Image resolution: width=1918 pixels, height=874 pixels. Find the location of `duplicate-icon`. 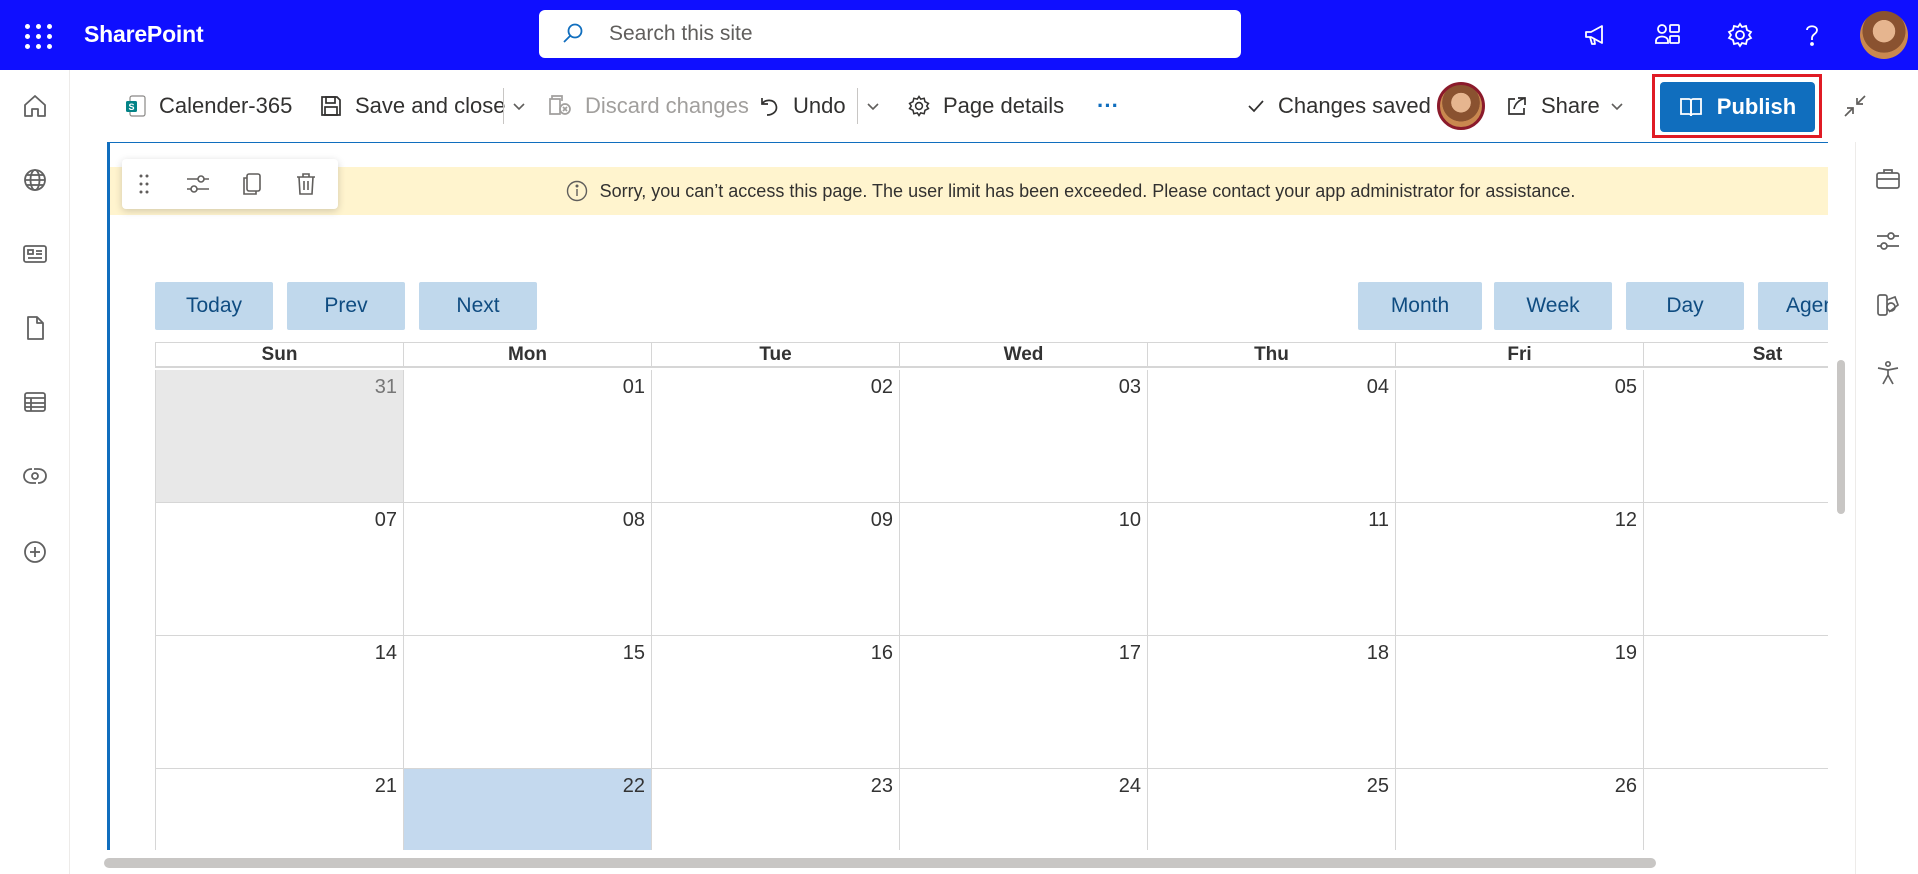

duplicate-icon is located at coordinates (252, 184).